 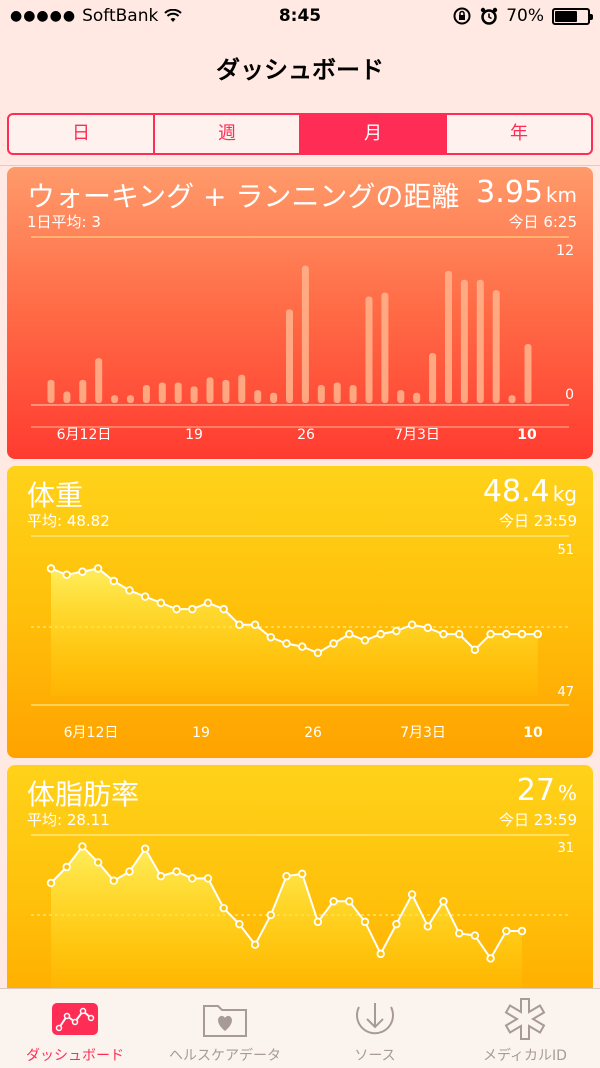 I want to click on card-average: 1日平均: 3, so click(x=64, y=222).